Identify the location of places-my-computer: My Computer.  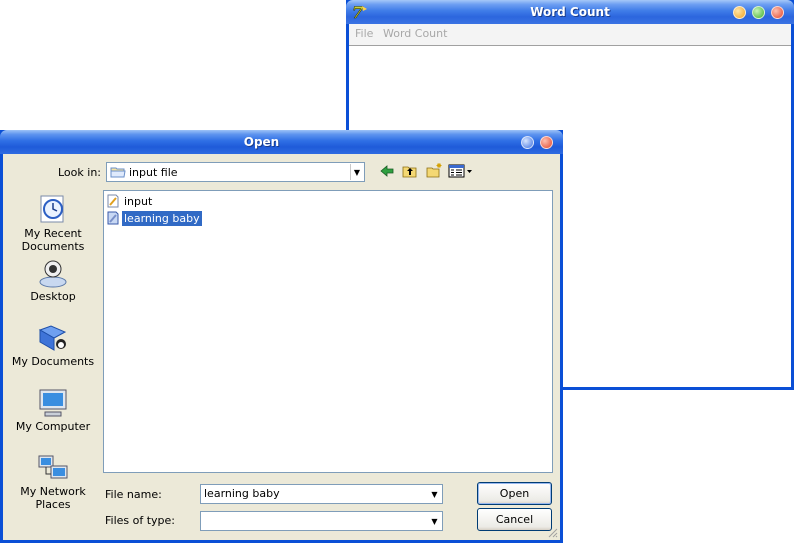
(53, 410).